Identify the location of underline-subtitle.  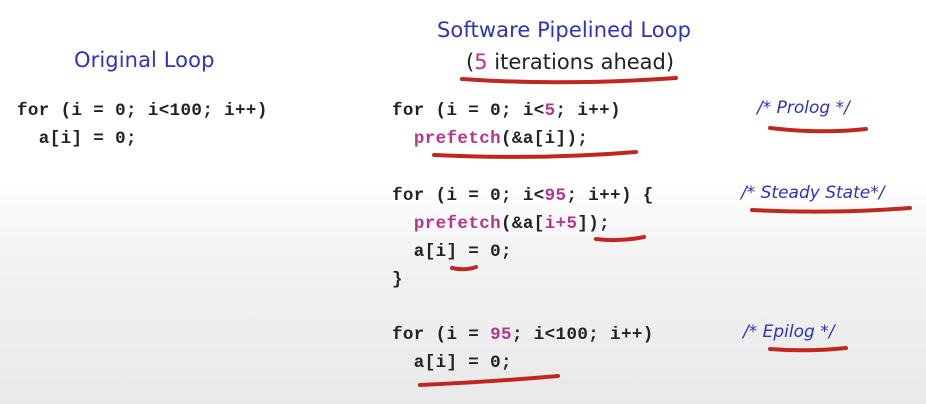
(569, 80).